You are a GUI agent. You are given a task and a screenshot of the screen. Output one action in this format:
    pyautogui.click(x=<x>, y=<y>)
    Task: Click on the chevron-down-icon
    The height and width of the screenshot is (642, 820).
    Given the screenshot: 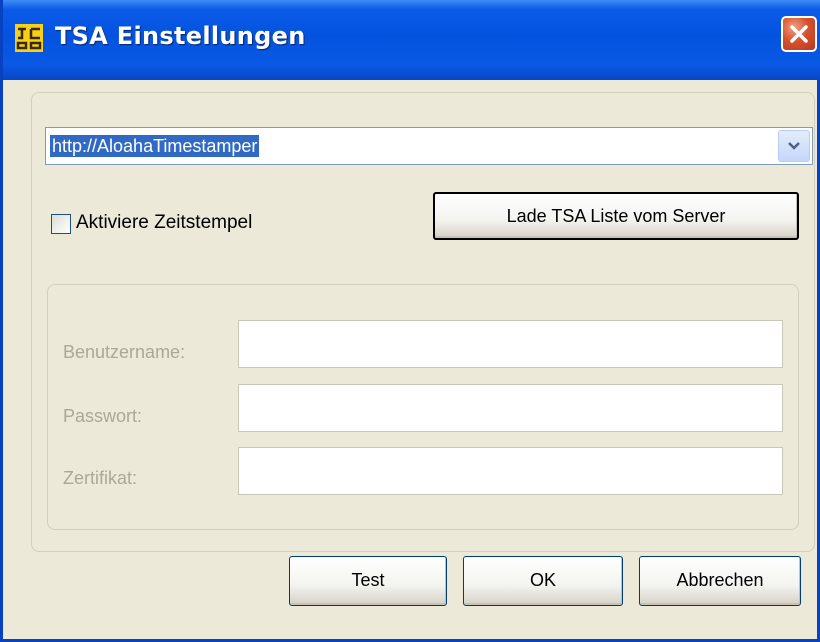 What is the action you would take?
    pyautogui.click(x=794, y=146)
    